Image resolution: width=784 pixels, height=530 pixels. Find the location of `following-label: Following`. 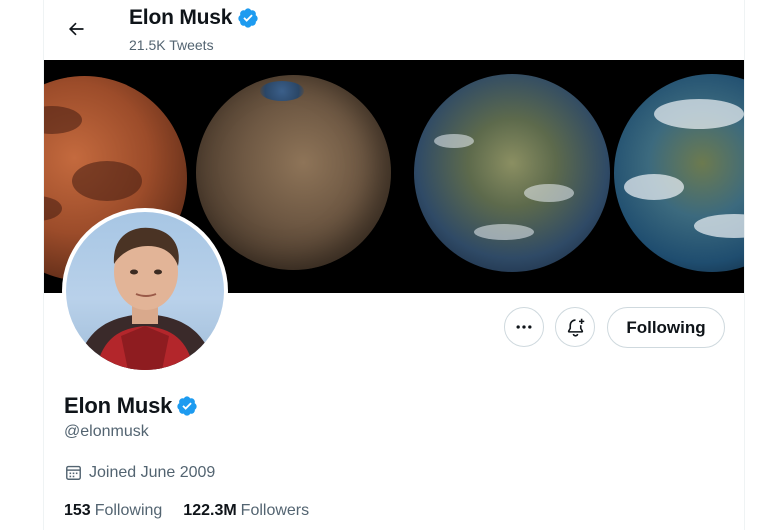

following-label: Following is located at coordinates (128, 510).